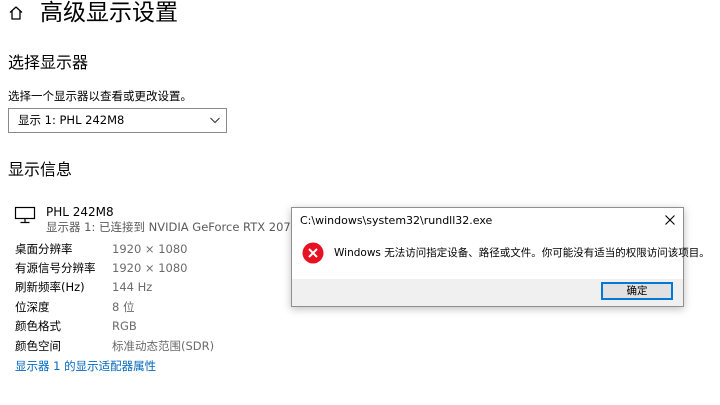  I want to click on select-display-heading: 选择显示器, so click(48, 62).